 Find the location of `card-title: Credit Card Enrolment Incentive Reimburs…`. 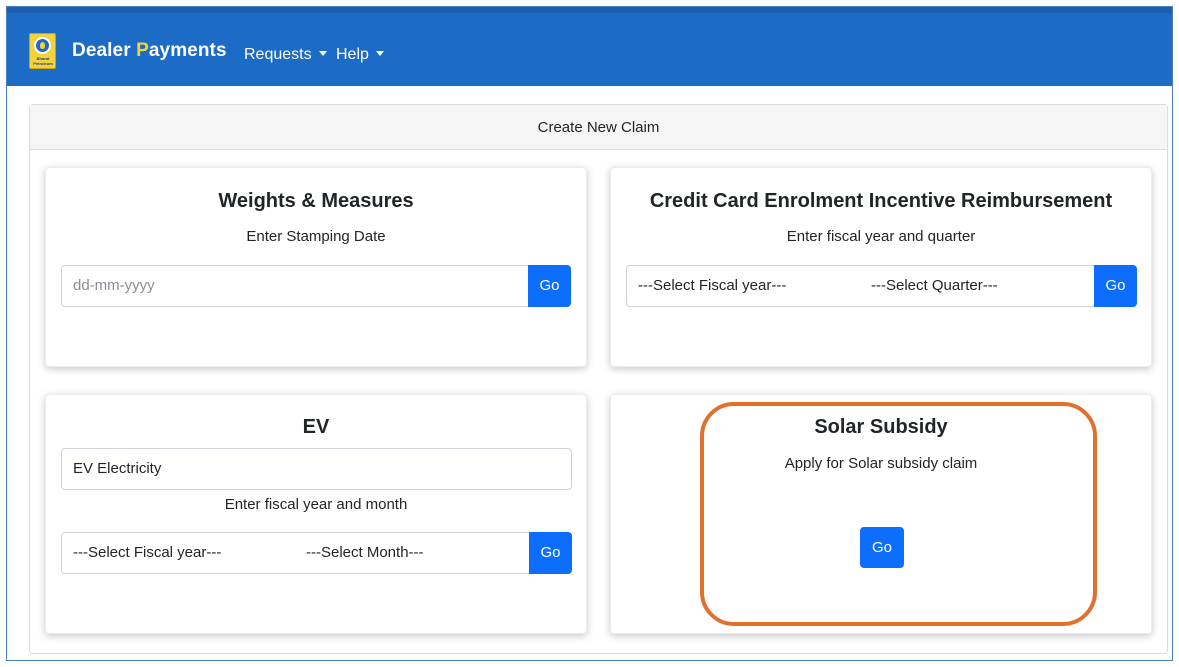

card-title: Credit Card Enrolment Incentive Reimburs… is located at coordinates (881, 201).